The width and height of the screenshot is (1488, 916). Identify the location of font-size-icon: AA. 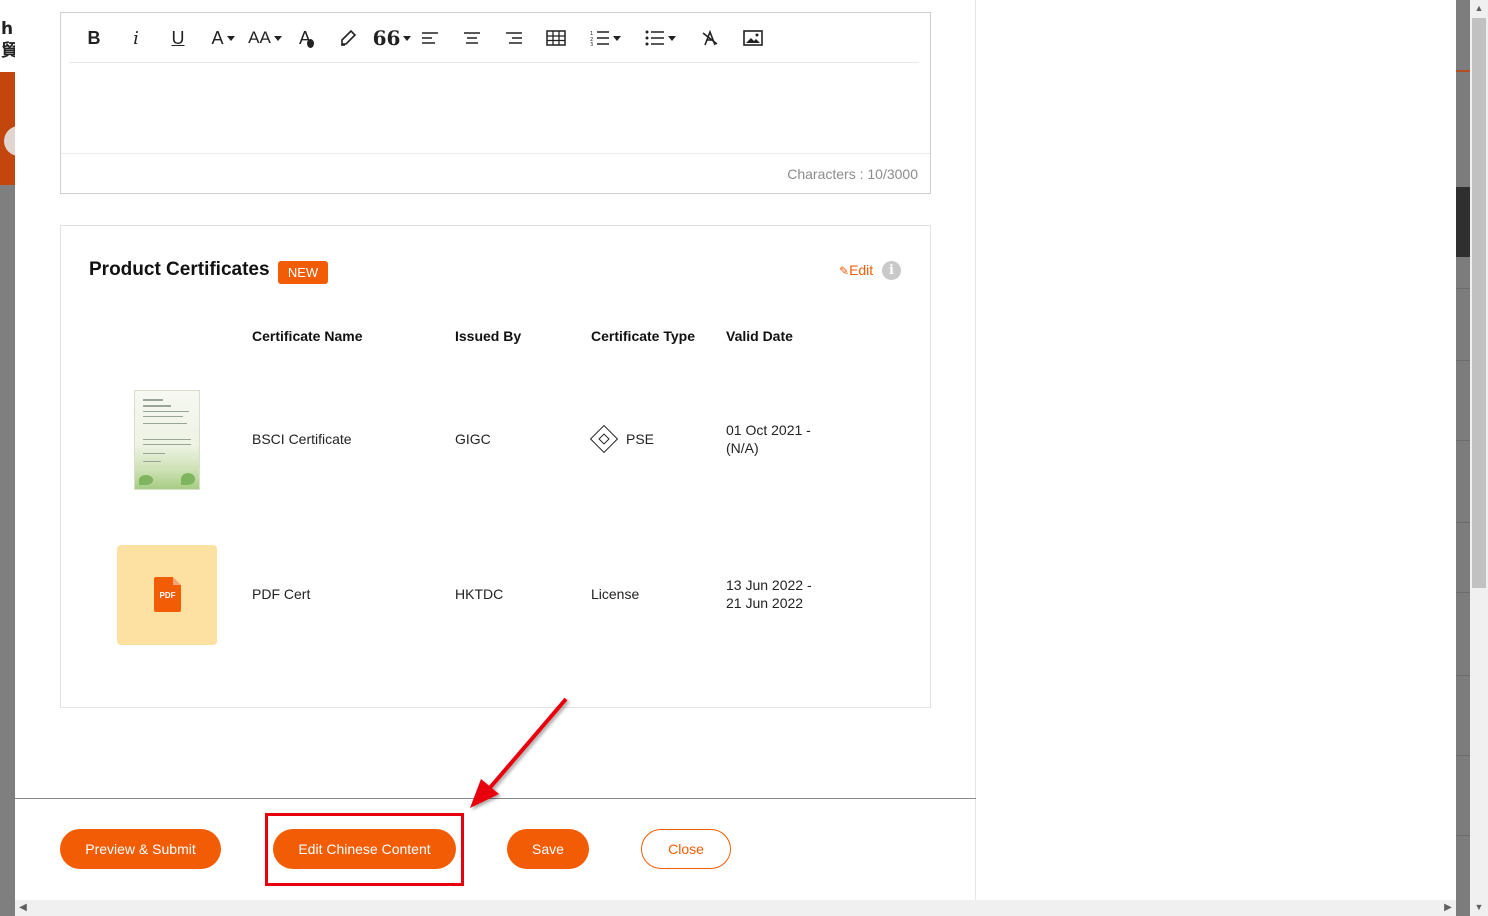
(265, 38).